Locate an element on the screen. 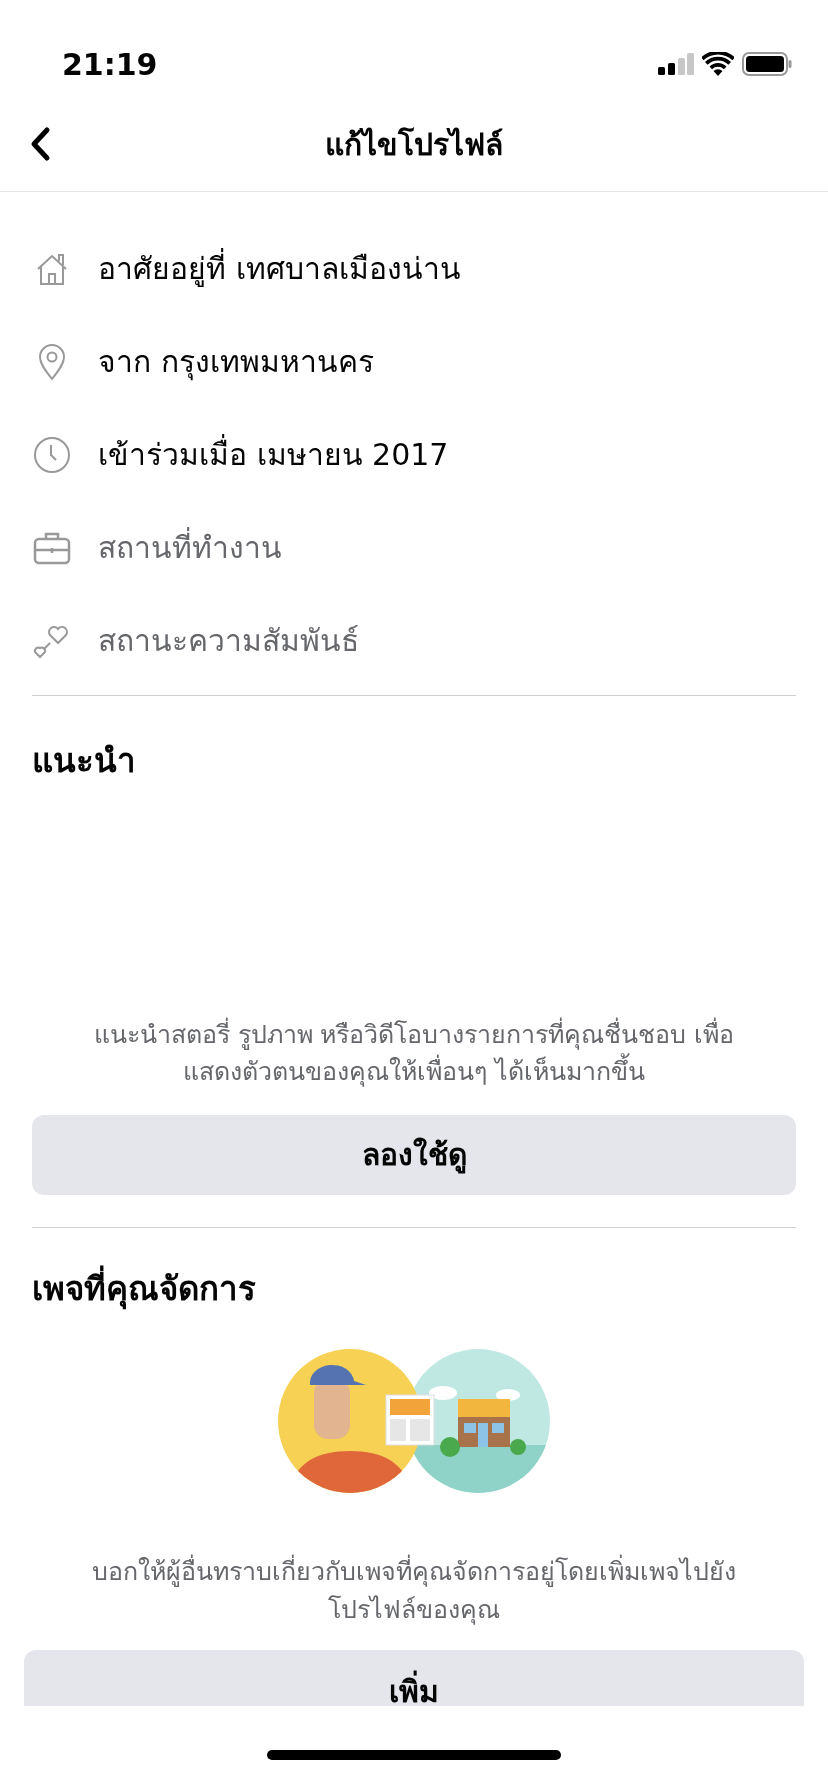 This screenshot has height=1792, width=828. description-text: บอกให้ผู้อื่นทราบเกี่ยวกับเพจที่คุณจัดการอยู่โดยเพิ่มเพจไปยังโปรไฟล์ของคุณ is located at coordinates (414, 1590).